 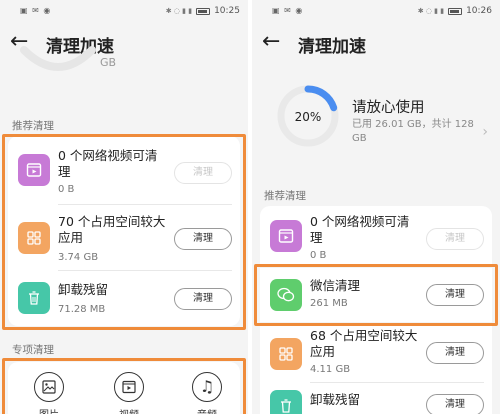 What do you see at coordinates (388, 108) in the screenshot?
I see `storage-headline: 请放心使用` at bounding box center [388, 108].